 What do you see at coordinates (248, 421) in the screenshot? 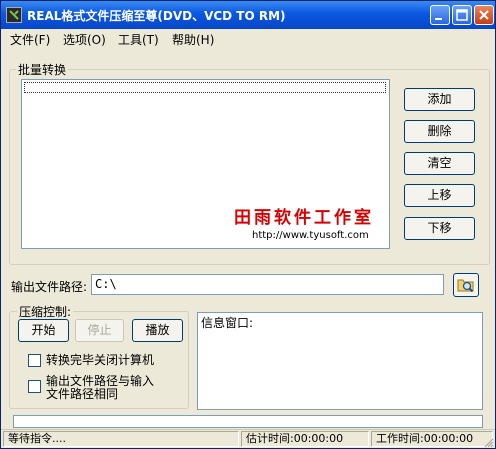
I see `progress-bar` at bounding box center [248, 421].